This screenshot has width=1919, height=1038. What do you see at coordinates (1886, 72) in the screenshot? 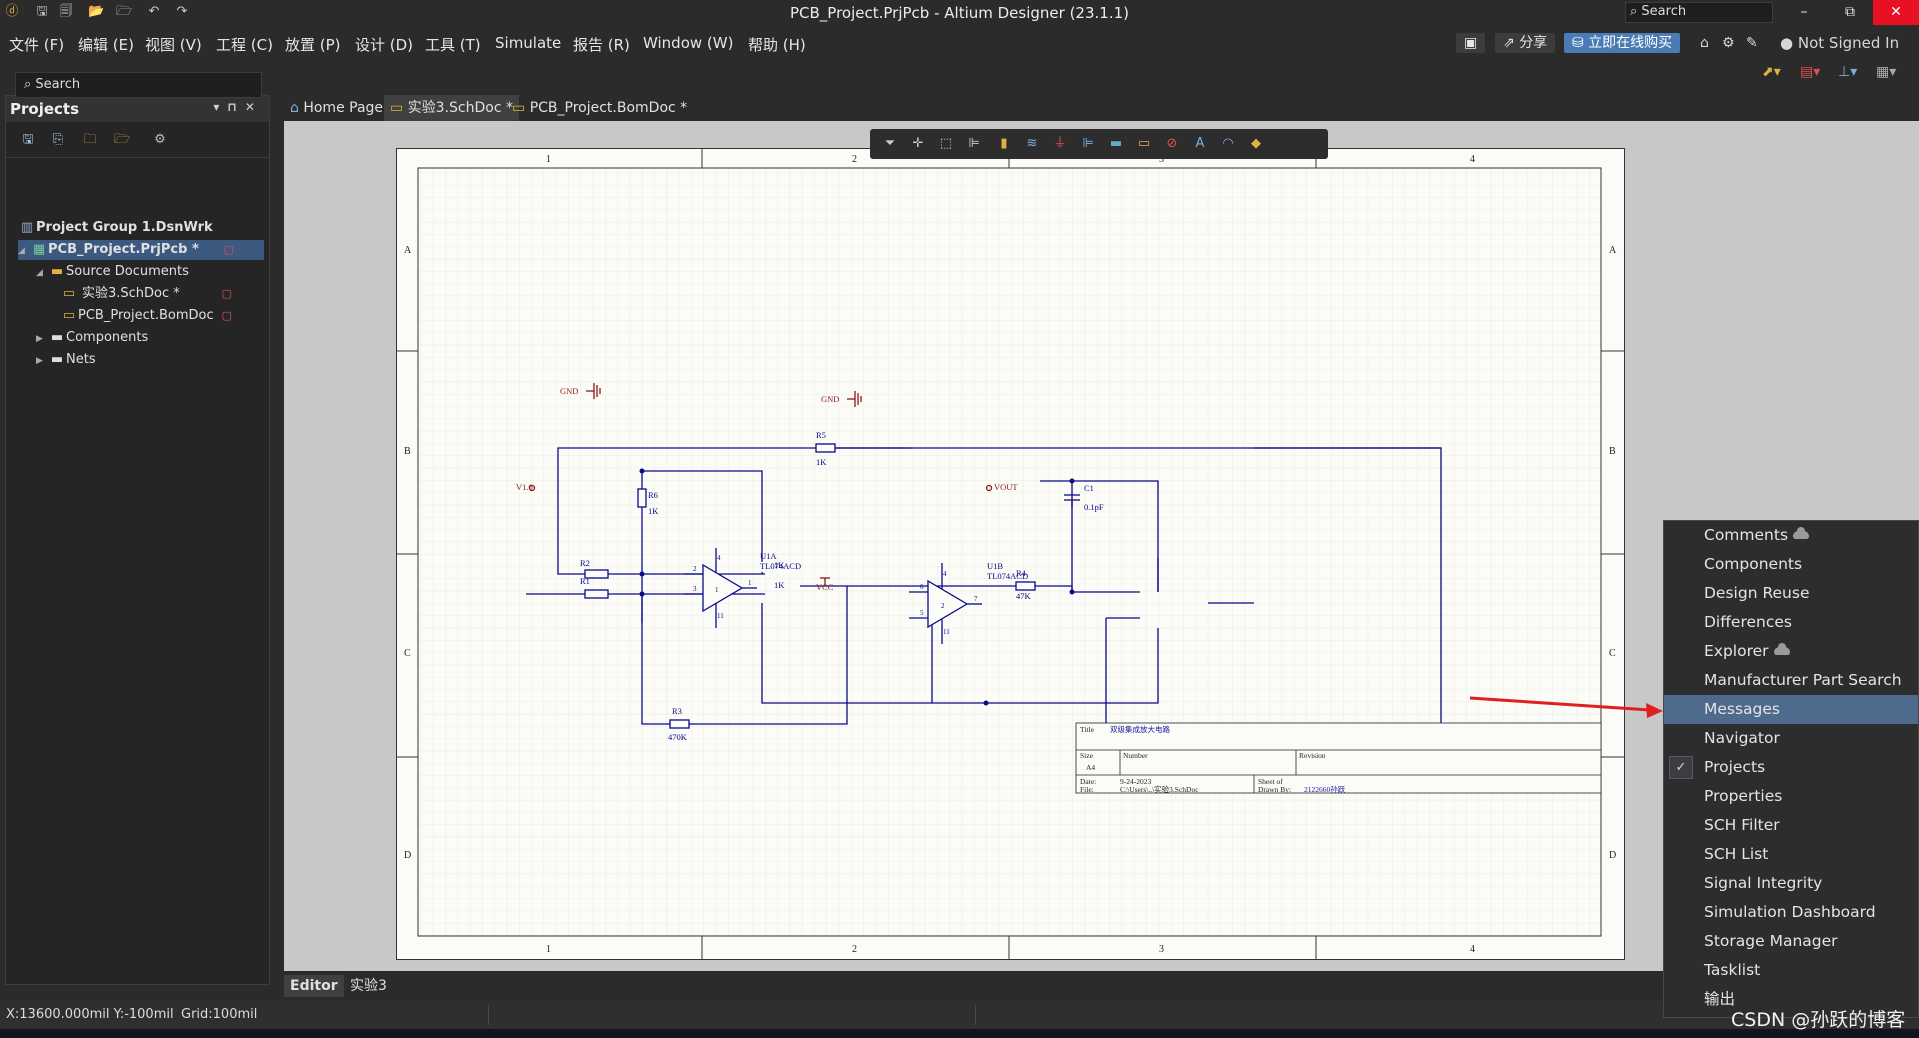
I see `grid-tool-icon: ▦▾` at bounding box center [1886, 72].